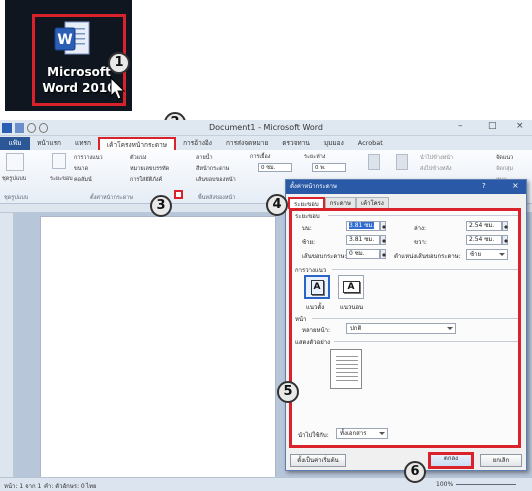 The width and height of the screenshot is (532, 491). Describe the element at coordinates (22, 486) in the screenshot. I see `status-page: หน้า: 1 จาก 1` at that location.